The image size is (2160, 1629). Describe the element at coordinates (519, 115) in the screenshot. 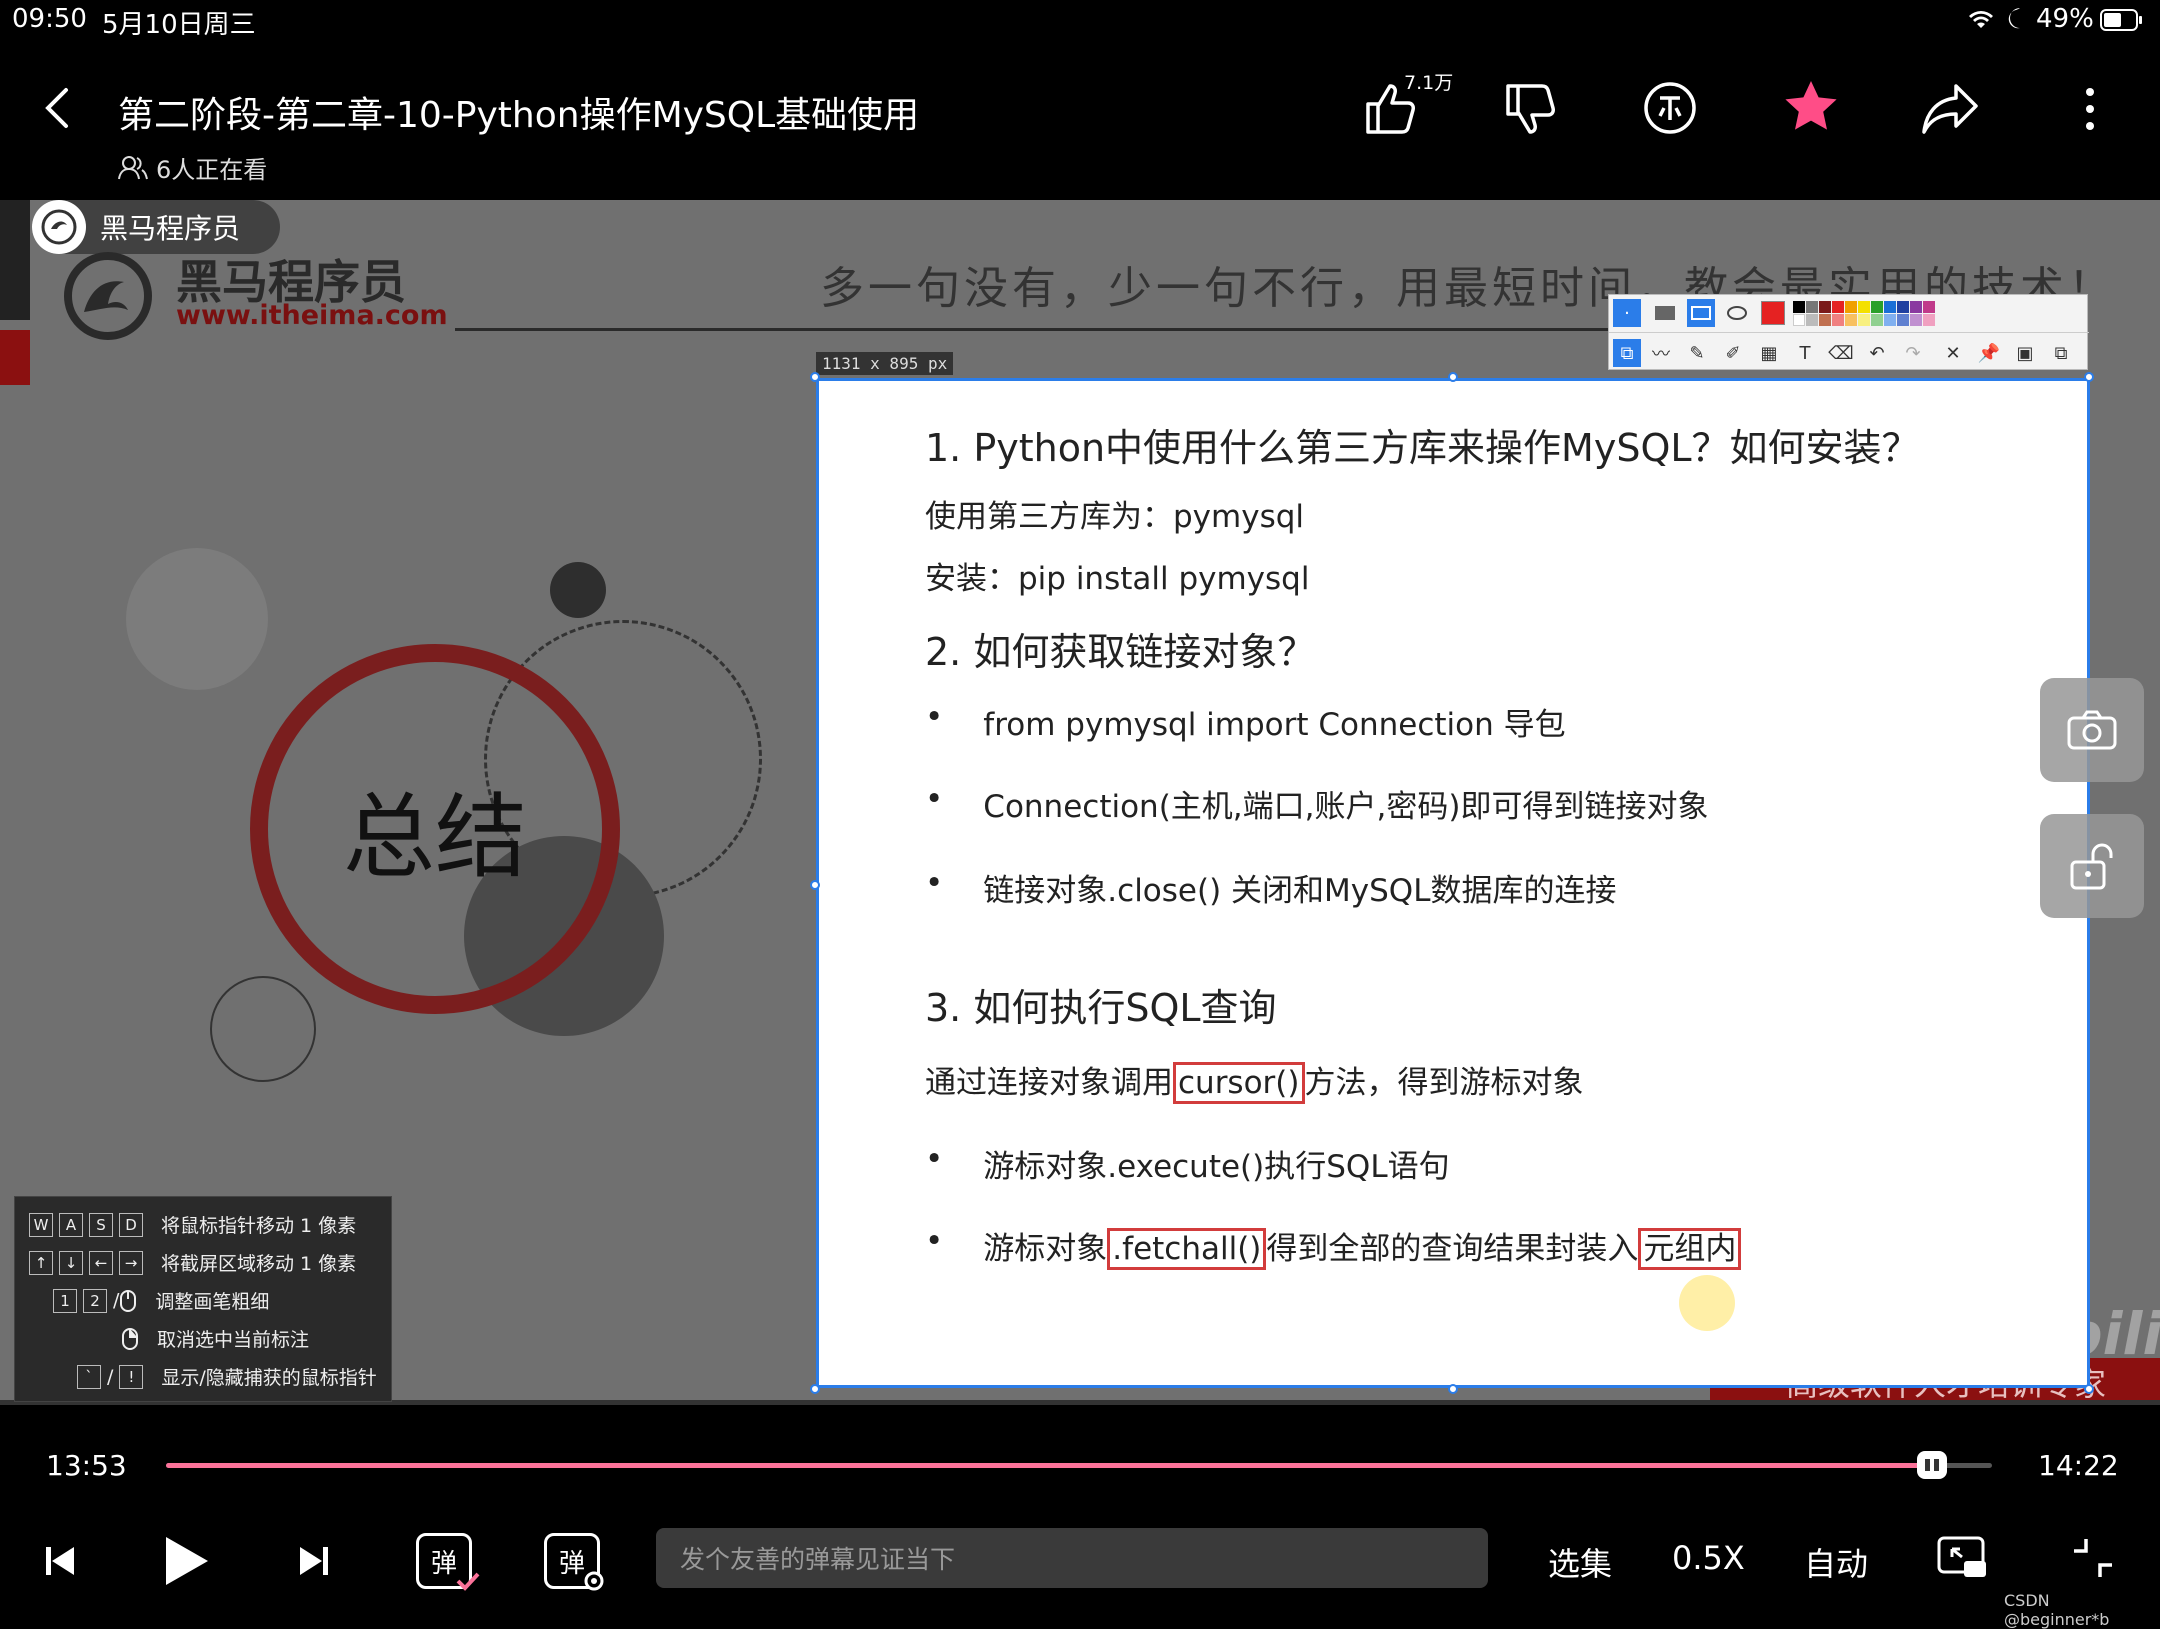

I see `video-title: 第二阶段-第二章-10-Python操作MySQL基础使用` at that location.